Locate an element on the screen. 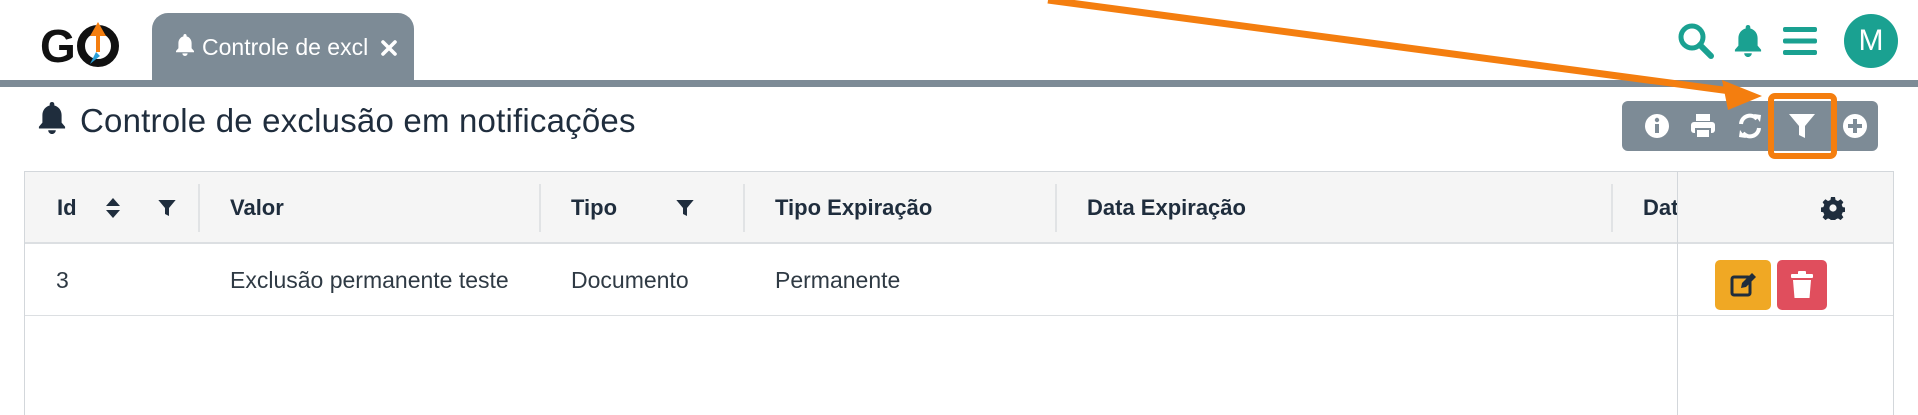 This screenshot has width=1918, height=415. edit-button is located at coordinates (1743, 285).